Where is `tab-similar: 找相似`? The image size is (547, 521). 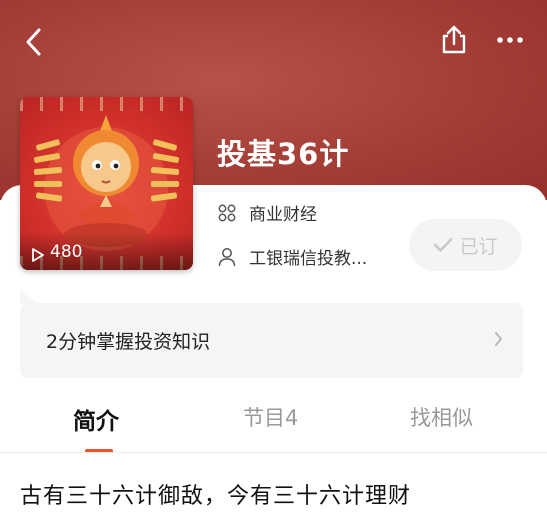 tab-similar: 找相似 is located at coordinates (441, 417).